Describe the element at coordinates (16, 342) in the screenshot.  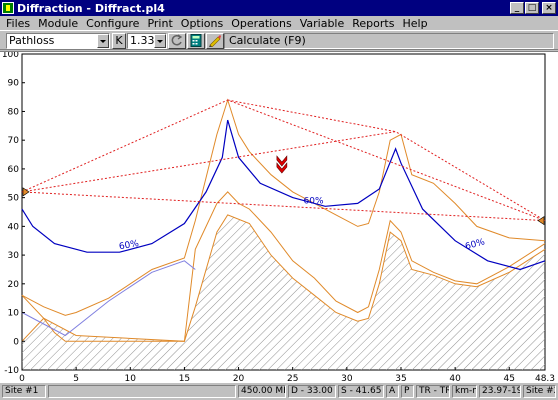
I see `y-tick-label-10: 0` at that location.